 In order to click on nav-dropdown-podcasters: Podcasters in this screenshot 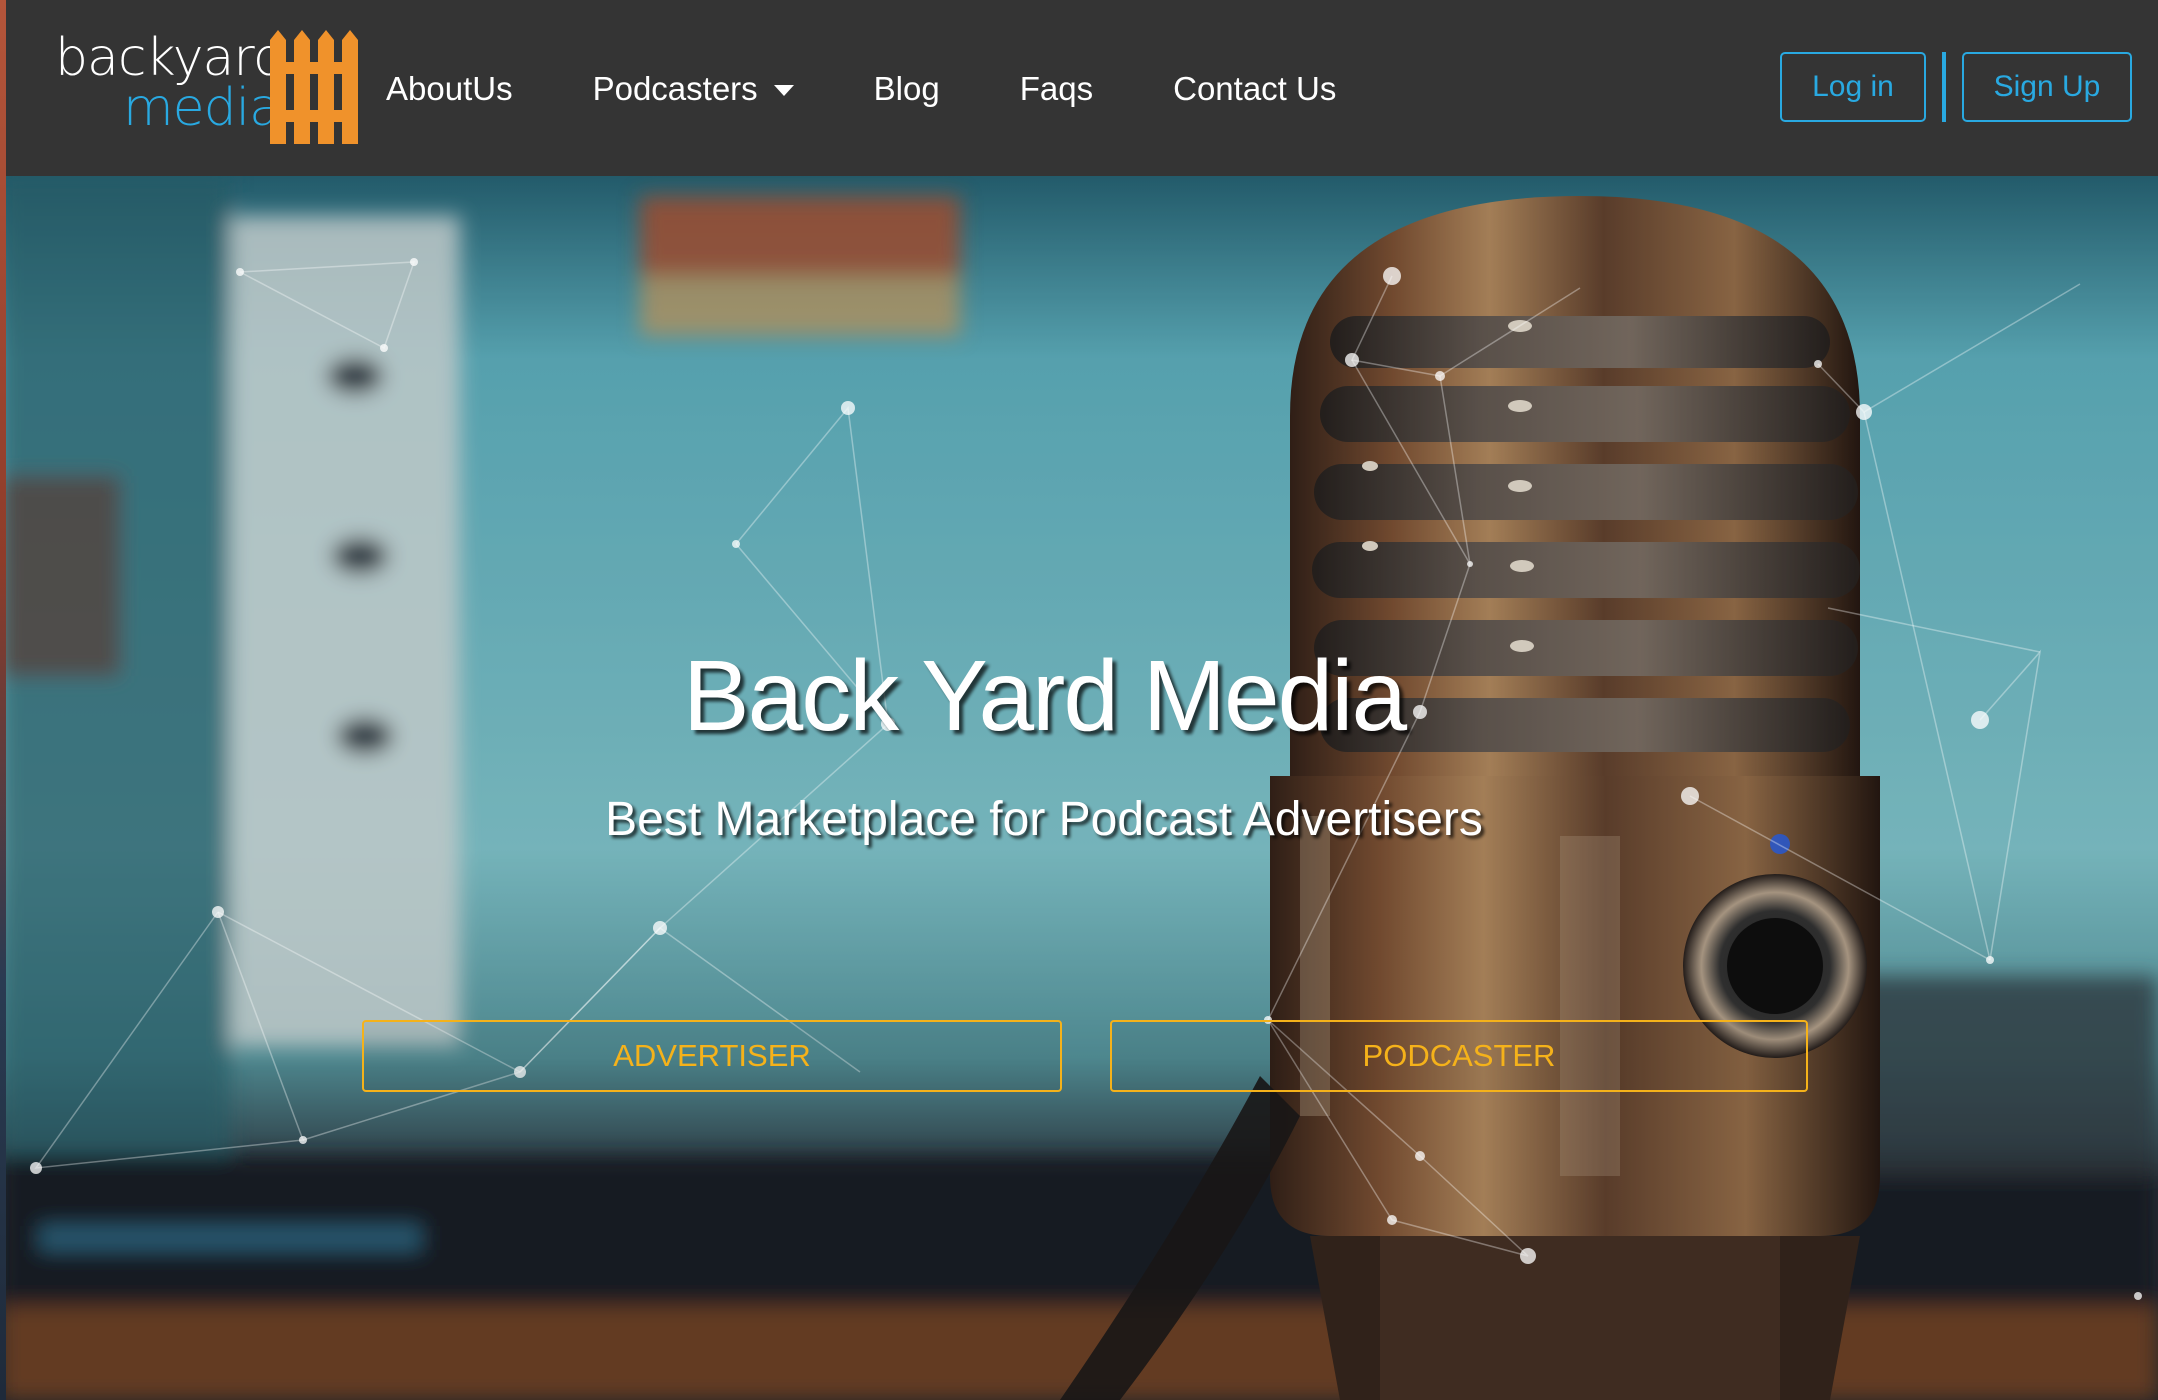, I will do `click(693, 89)`.